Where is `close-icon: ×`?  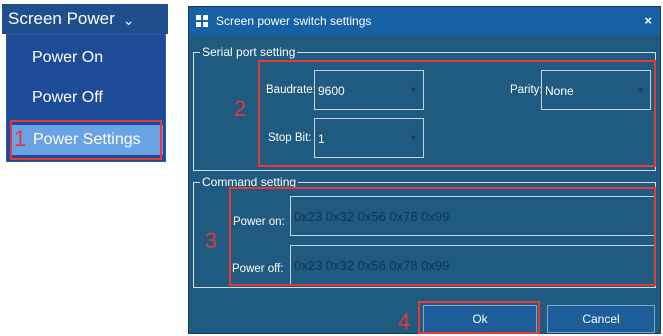
close-icon: × is located at coordinates (648, 20).